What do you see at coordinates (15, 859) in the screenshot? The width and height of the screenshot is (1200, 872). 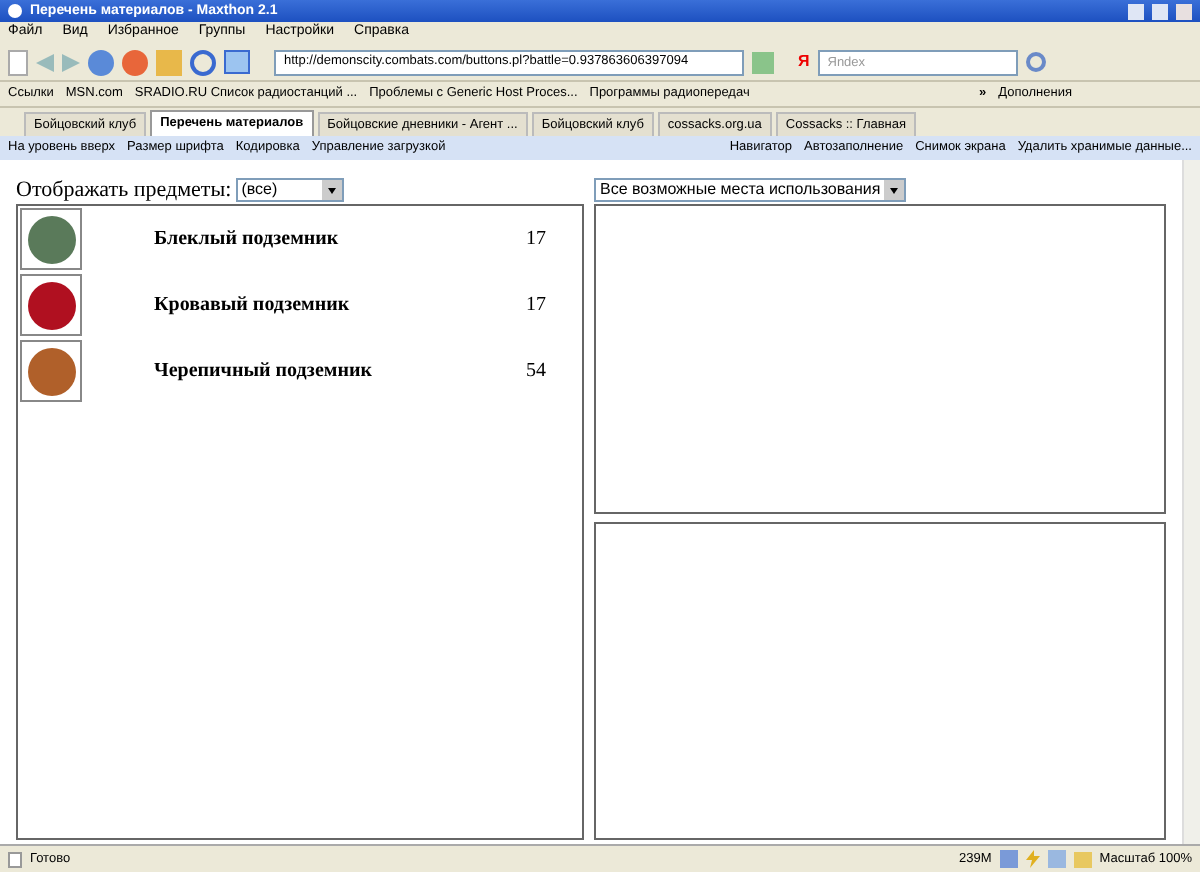 I see `page-icon` at bounding box center [15, 859].